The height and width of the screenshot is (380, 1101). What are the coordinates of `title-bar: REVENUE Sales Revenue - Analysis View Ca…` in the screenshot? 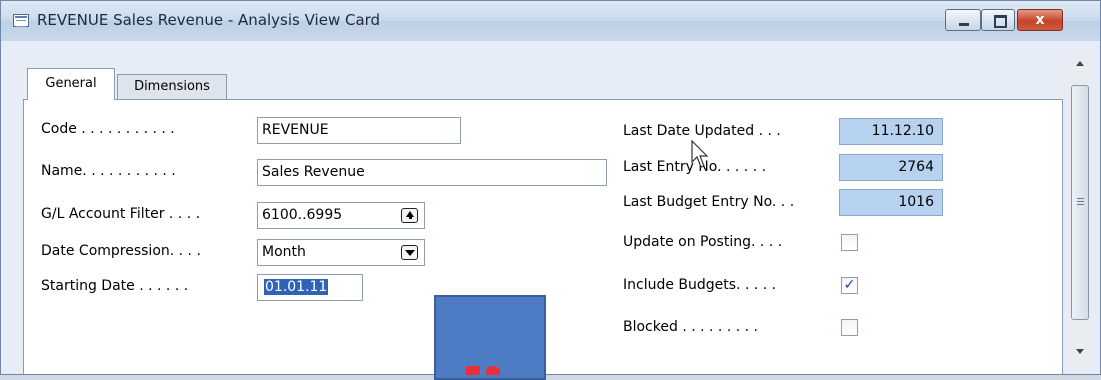 It's located at (550, 21).